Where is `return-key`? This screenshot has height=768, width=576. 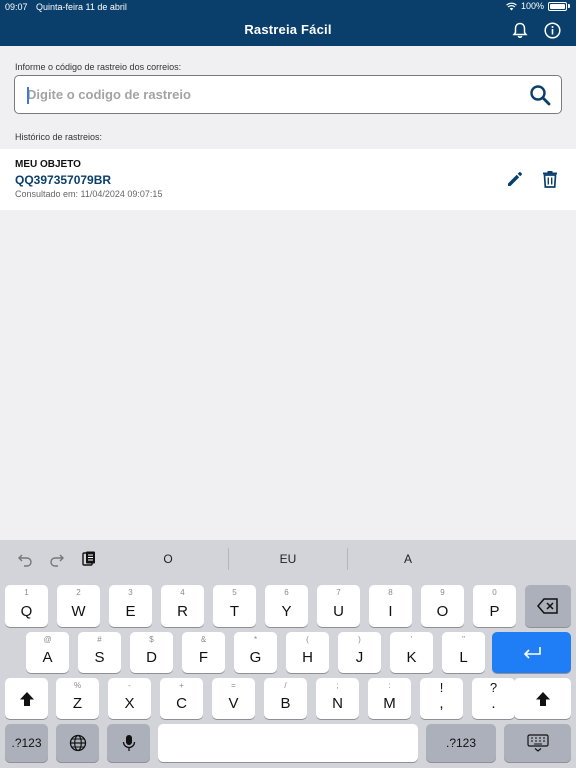 return-key is located at coordinates (531, 652).